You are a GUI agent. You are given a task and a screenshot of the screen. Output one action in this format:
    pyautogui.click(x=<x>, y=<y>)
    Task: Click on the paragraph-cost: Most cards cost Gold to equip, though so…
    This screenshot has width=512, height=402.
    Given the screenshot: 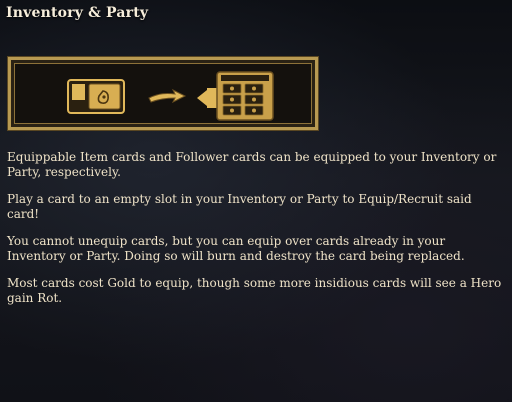 What is the action you would take?
    pyautogui.click(x=254, y=290)
    